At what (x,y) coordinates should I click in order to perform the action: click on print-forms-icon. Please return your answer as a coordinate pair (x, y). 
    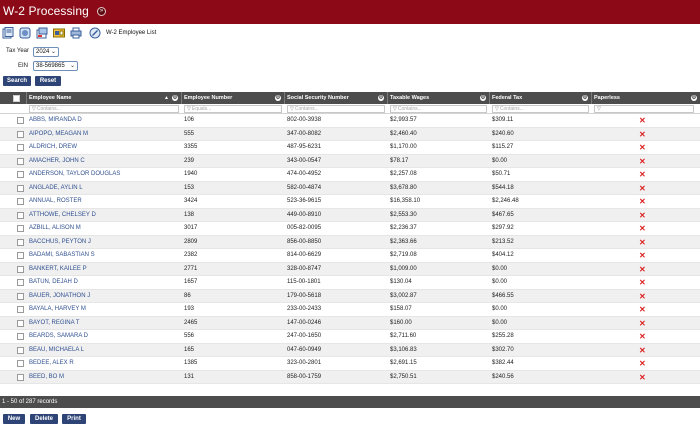
    Looking at the image, I should click on (25, 33).